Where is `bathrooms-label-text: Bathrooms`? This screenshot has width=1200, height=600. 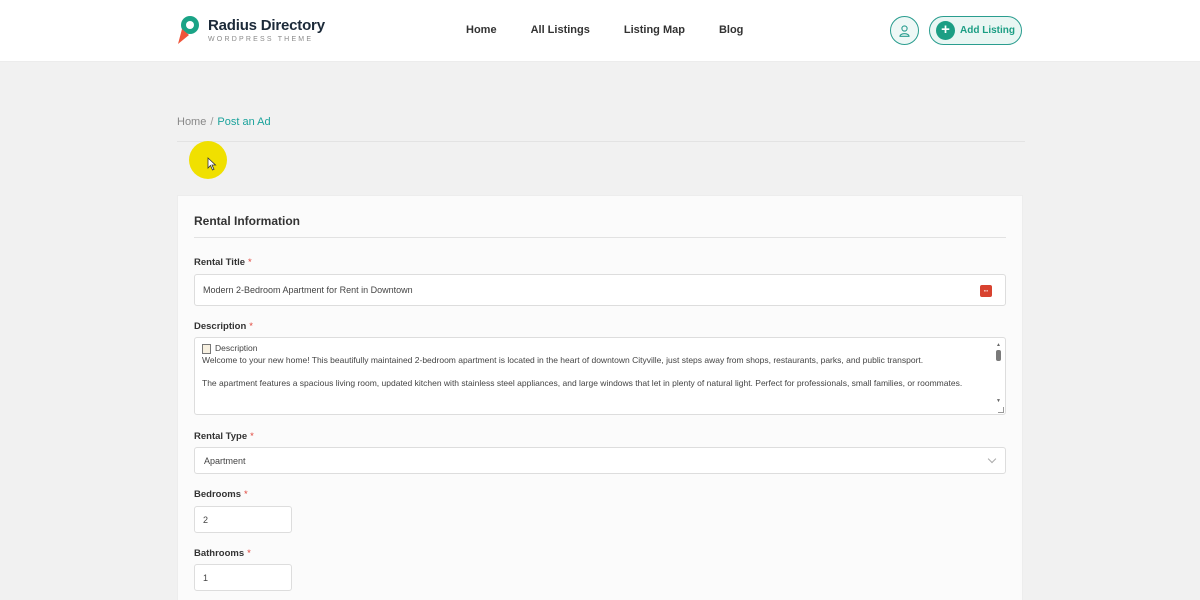
bathrooms-label-text: Bathrooms is located at coordinates (219, 553).